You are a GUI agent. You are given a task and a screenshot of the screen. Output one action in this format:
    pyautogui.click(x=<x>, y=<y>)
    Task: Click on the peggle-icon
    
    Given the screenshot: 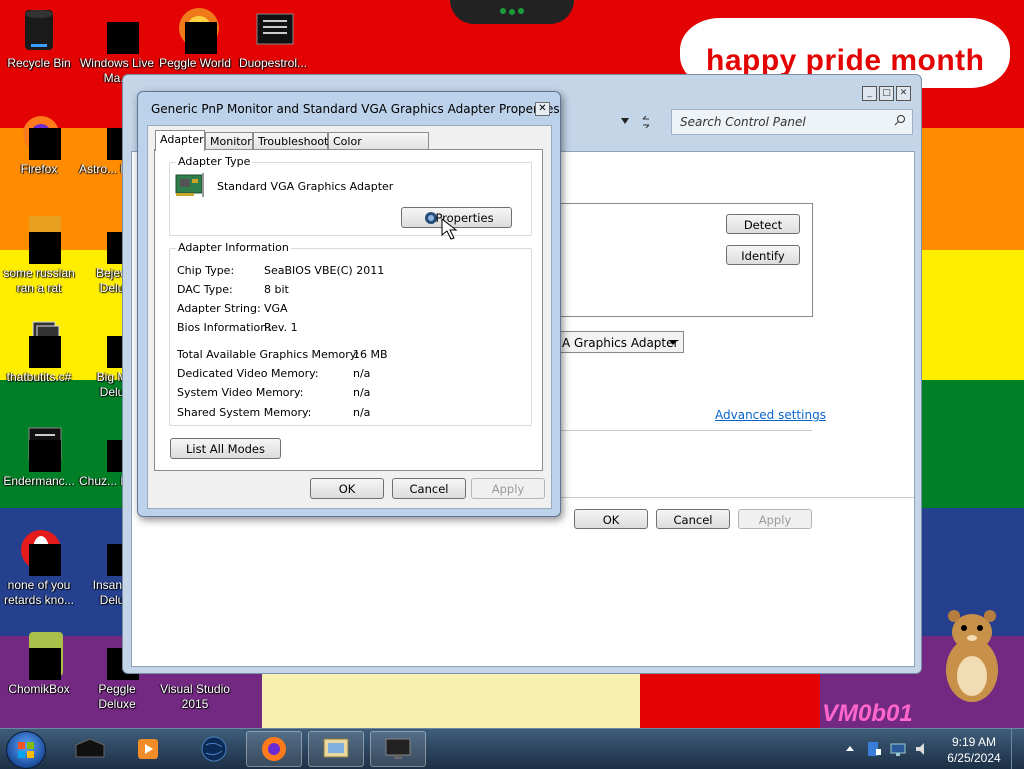 What is the action you would take?
    pyautogui.click(x=195, y=30)
    